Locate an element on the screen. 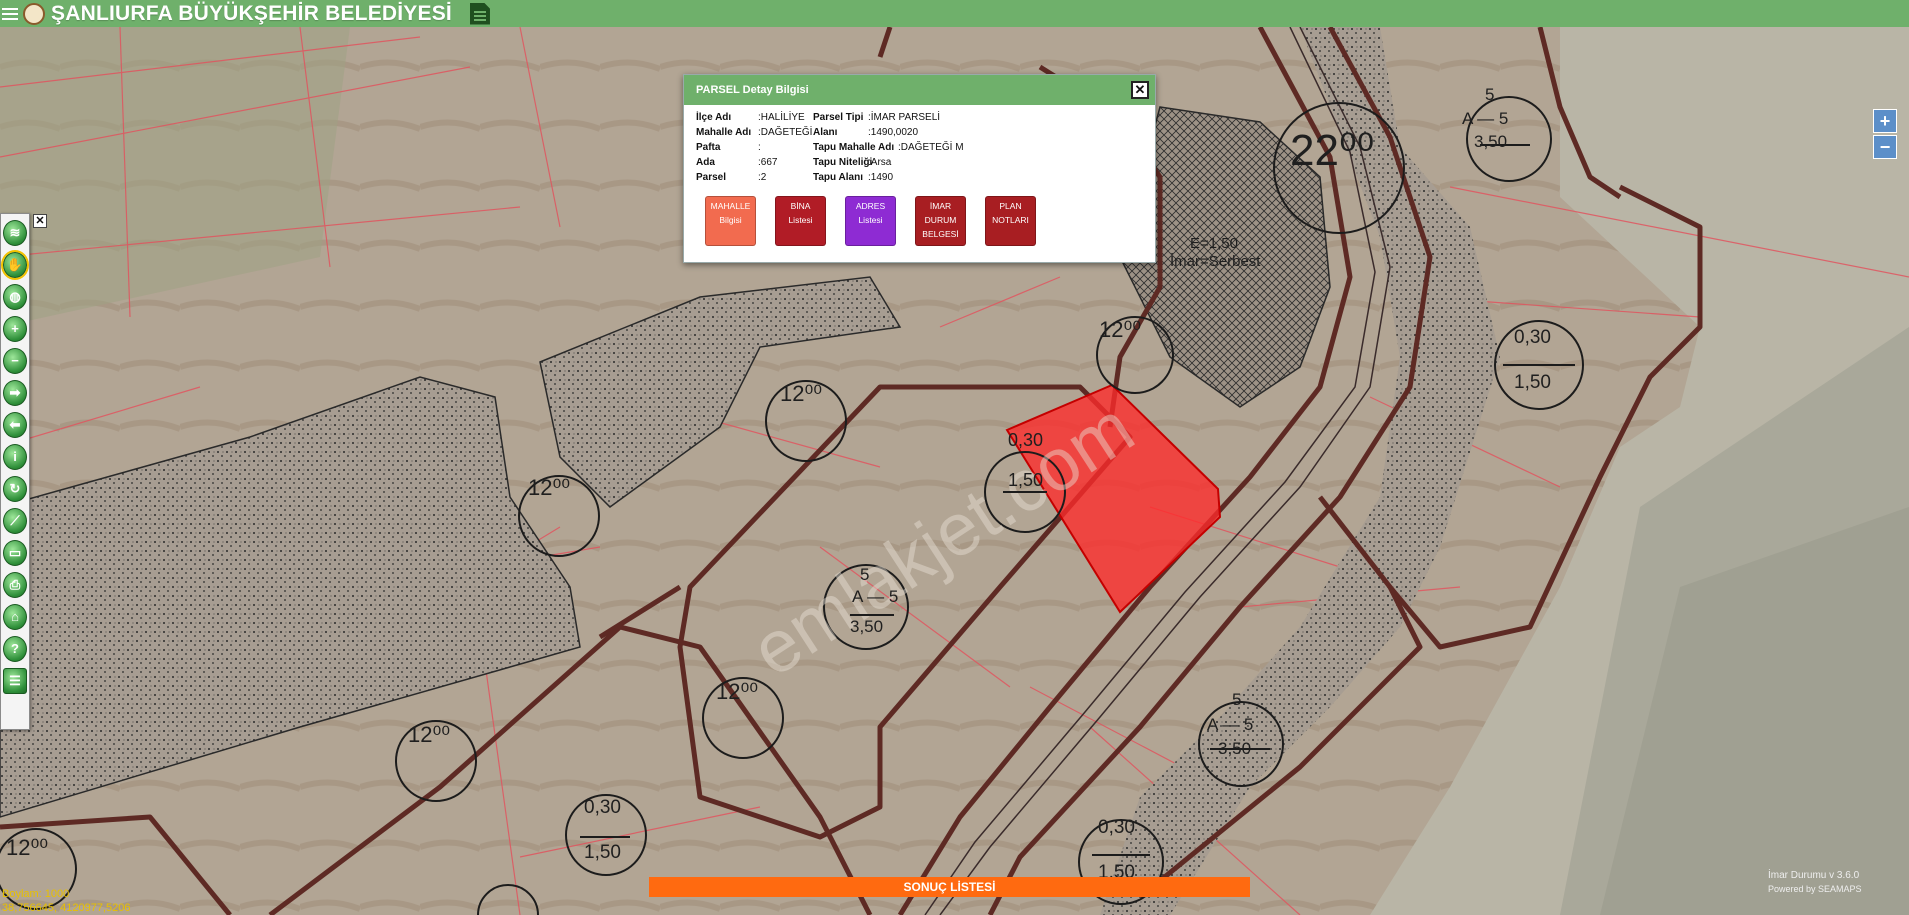 Image resolution: width=1909 pixels, height=915 pixels. area-icon: ▭ is located at coordinates (15, 553).